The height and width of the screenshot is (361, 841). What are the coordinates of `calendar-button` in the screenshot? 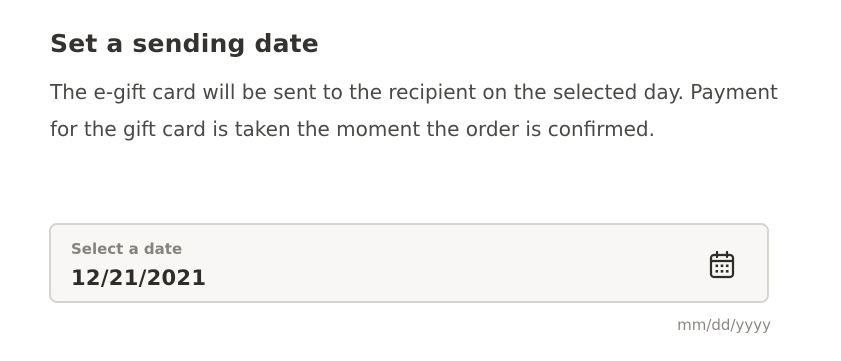 It's located at (722, 265).